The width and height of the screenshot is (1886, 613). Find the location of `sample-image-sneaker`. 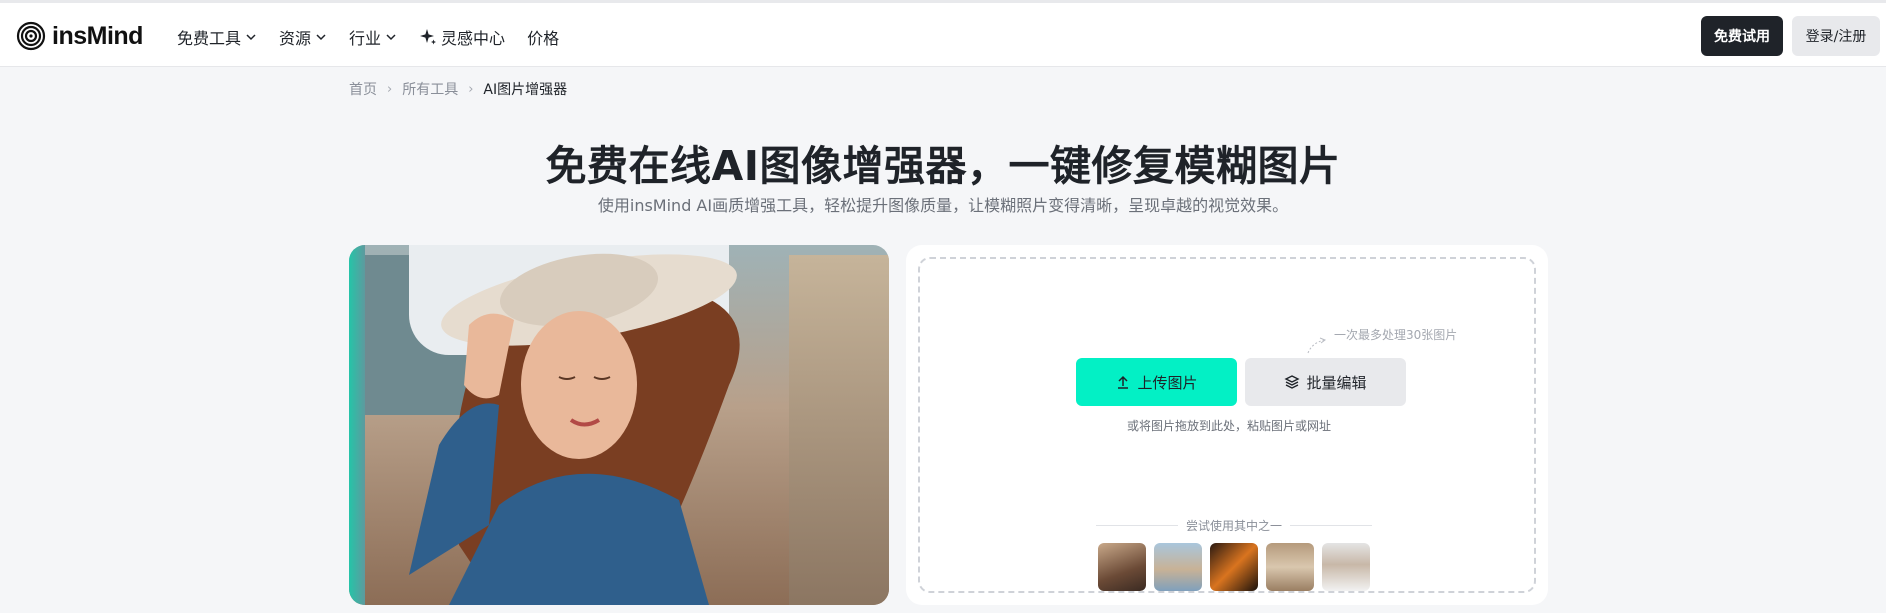

sample-image-sneaker is located at coordinates (1234, 567).